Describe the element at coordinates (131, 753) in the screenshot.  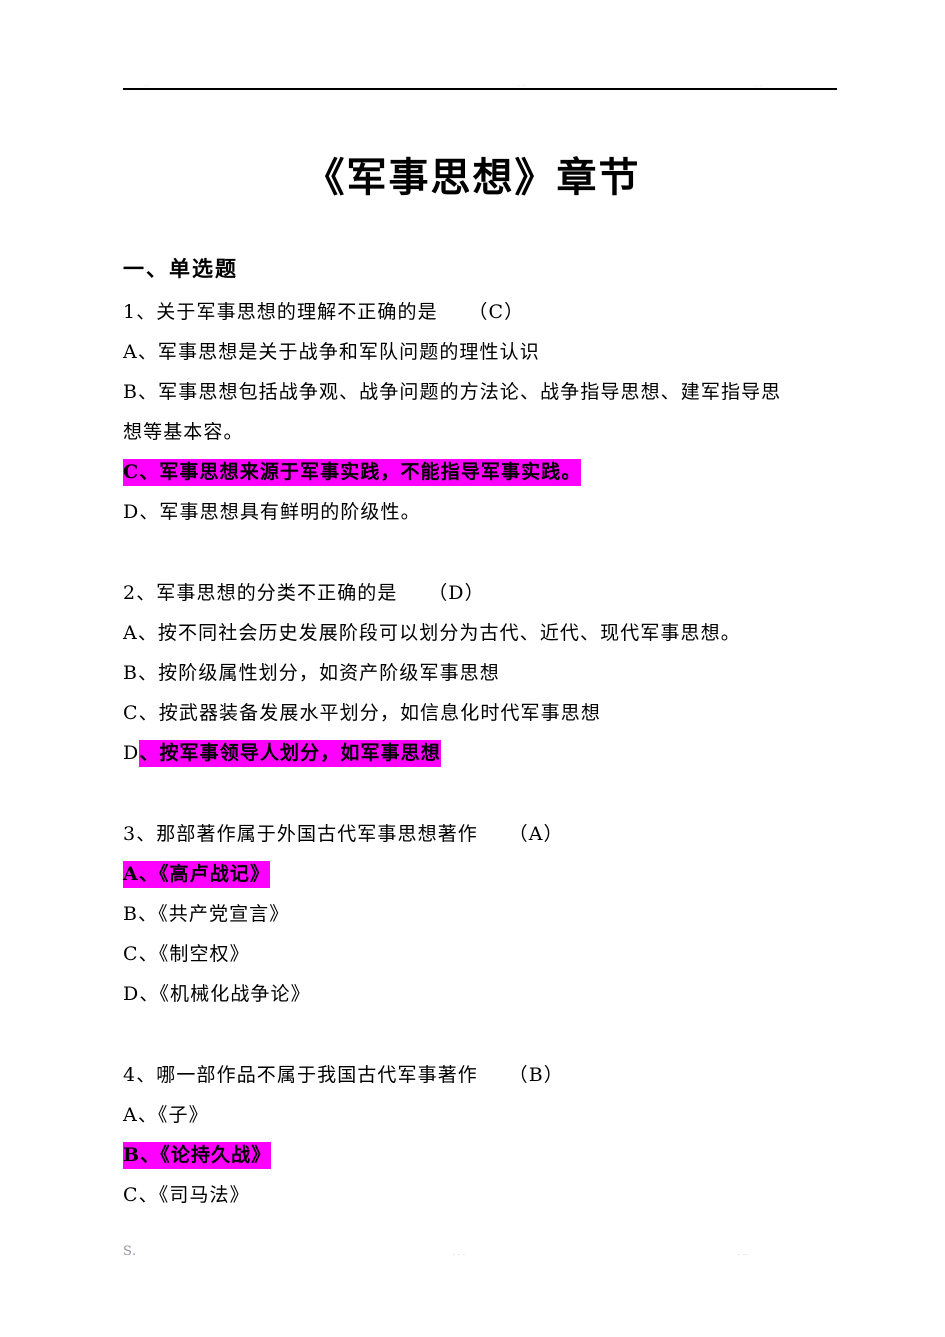
I see `option-letter: D` at that location.